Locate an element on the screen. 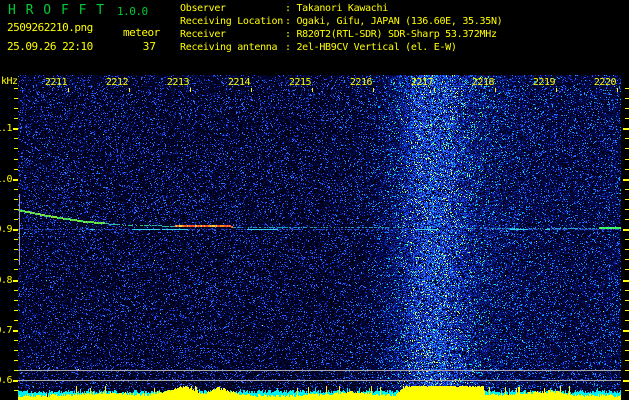  freq-label-0.9: 0.9 is located at coordinates (6, 229).